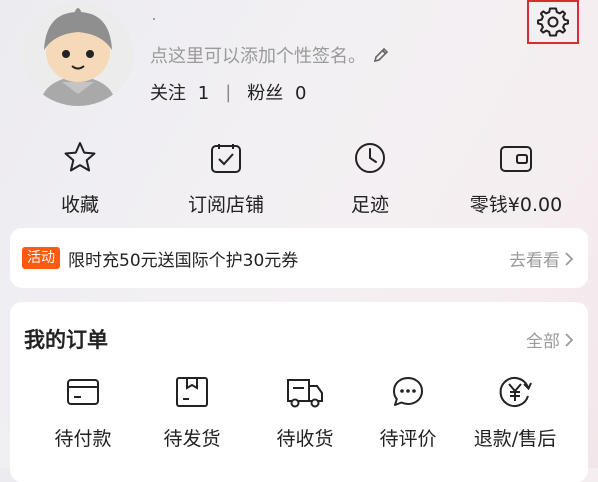 The image size is (598, 482). Describe the element at coordinates (83, 412) in the screenshot. I see `order-pending-payment: 待付款` at that location.